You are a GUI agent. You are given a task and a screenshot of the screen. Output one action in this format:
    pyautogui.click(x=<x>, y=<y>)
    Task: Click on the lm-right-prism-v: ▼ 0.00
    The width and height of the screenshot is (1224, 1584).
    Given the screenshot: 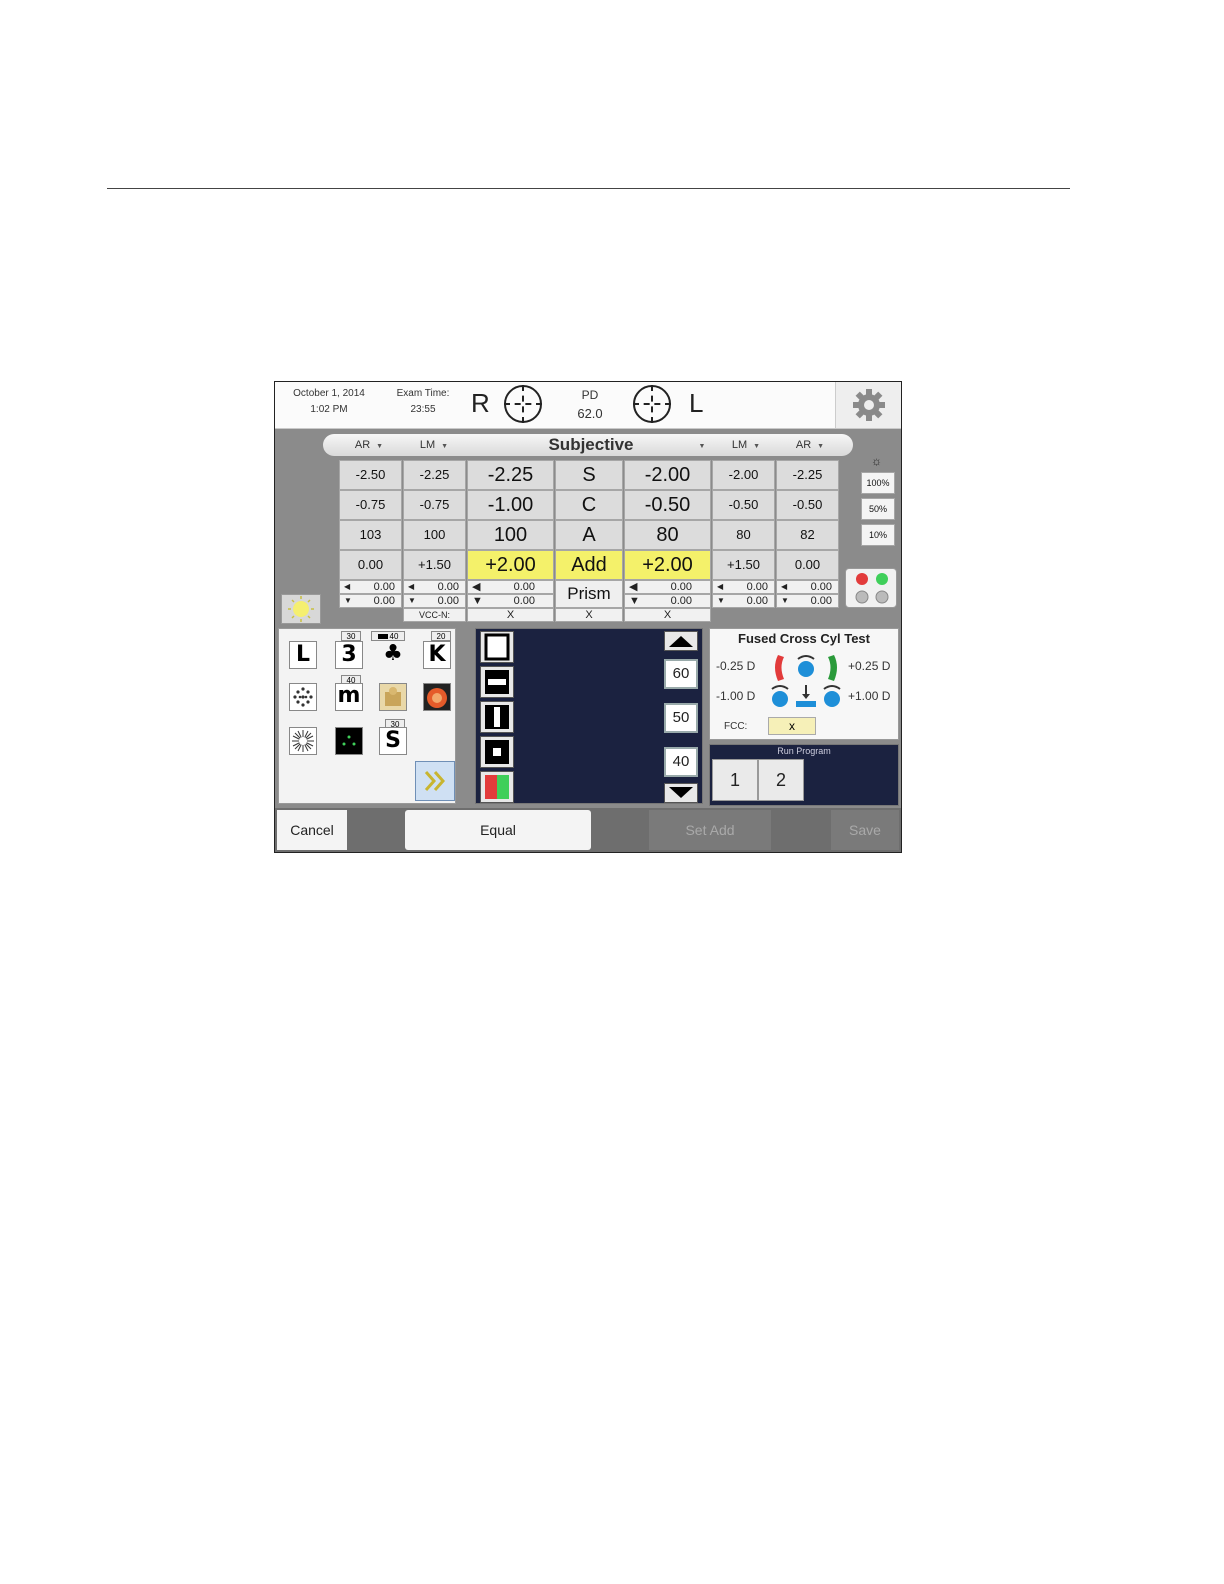 What is the action you would take?
    pyautogui.click(x=434, y=601)
    